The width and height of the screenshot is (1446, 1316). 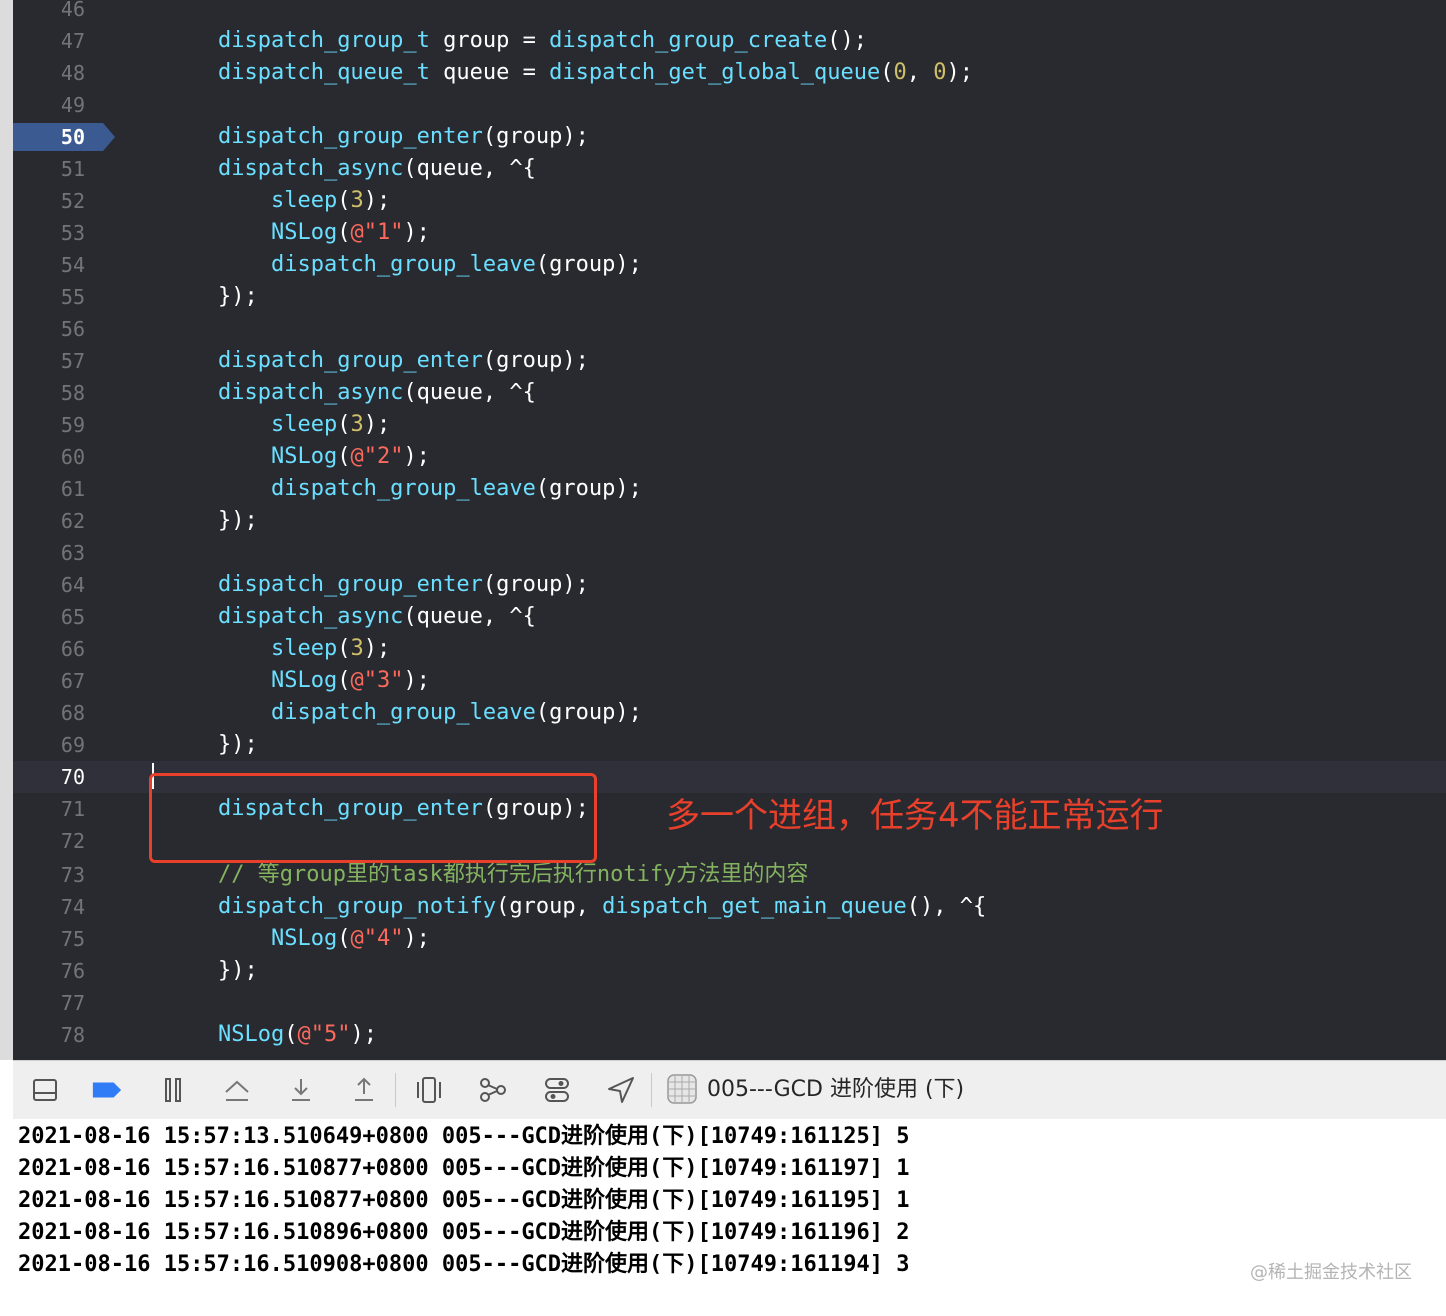 What do you see at coordinates (297, 681) in the screenshot?
I see `code-text: NSLog(@"3");` at bounding box center [297, 681].